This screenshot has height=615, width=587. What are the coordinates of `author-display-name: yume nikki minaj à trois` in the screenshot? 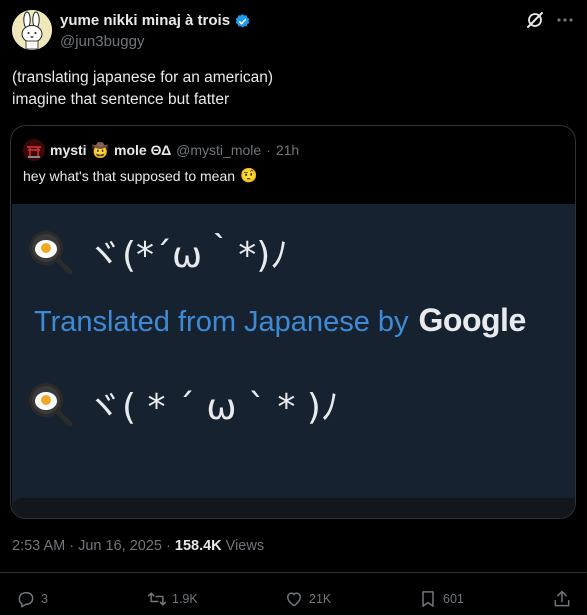 It's located at (155, 21).